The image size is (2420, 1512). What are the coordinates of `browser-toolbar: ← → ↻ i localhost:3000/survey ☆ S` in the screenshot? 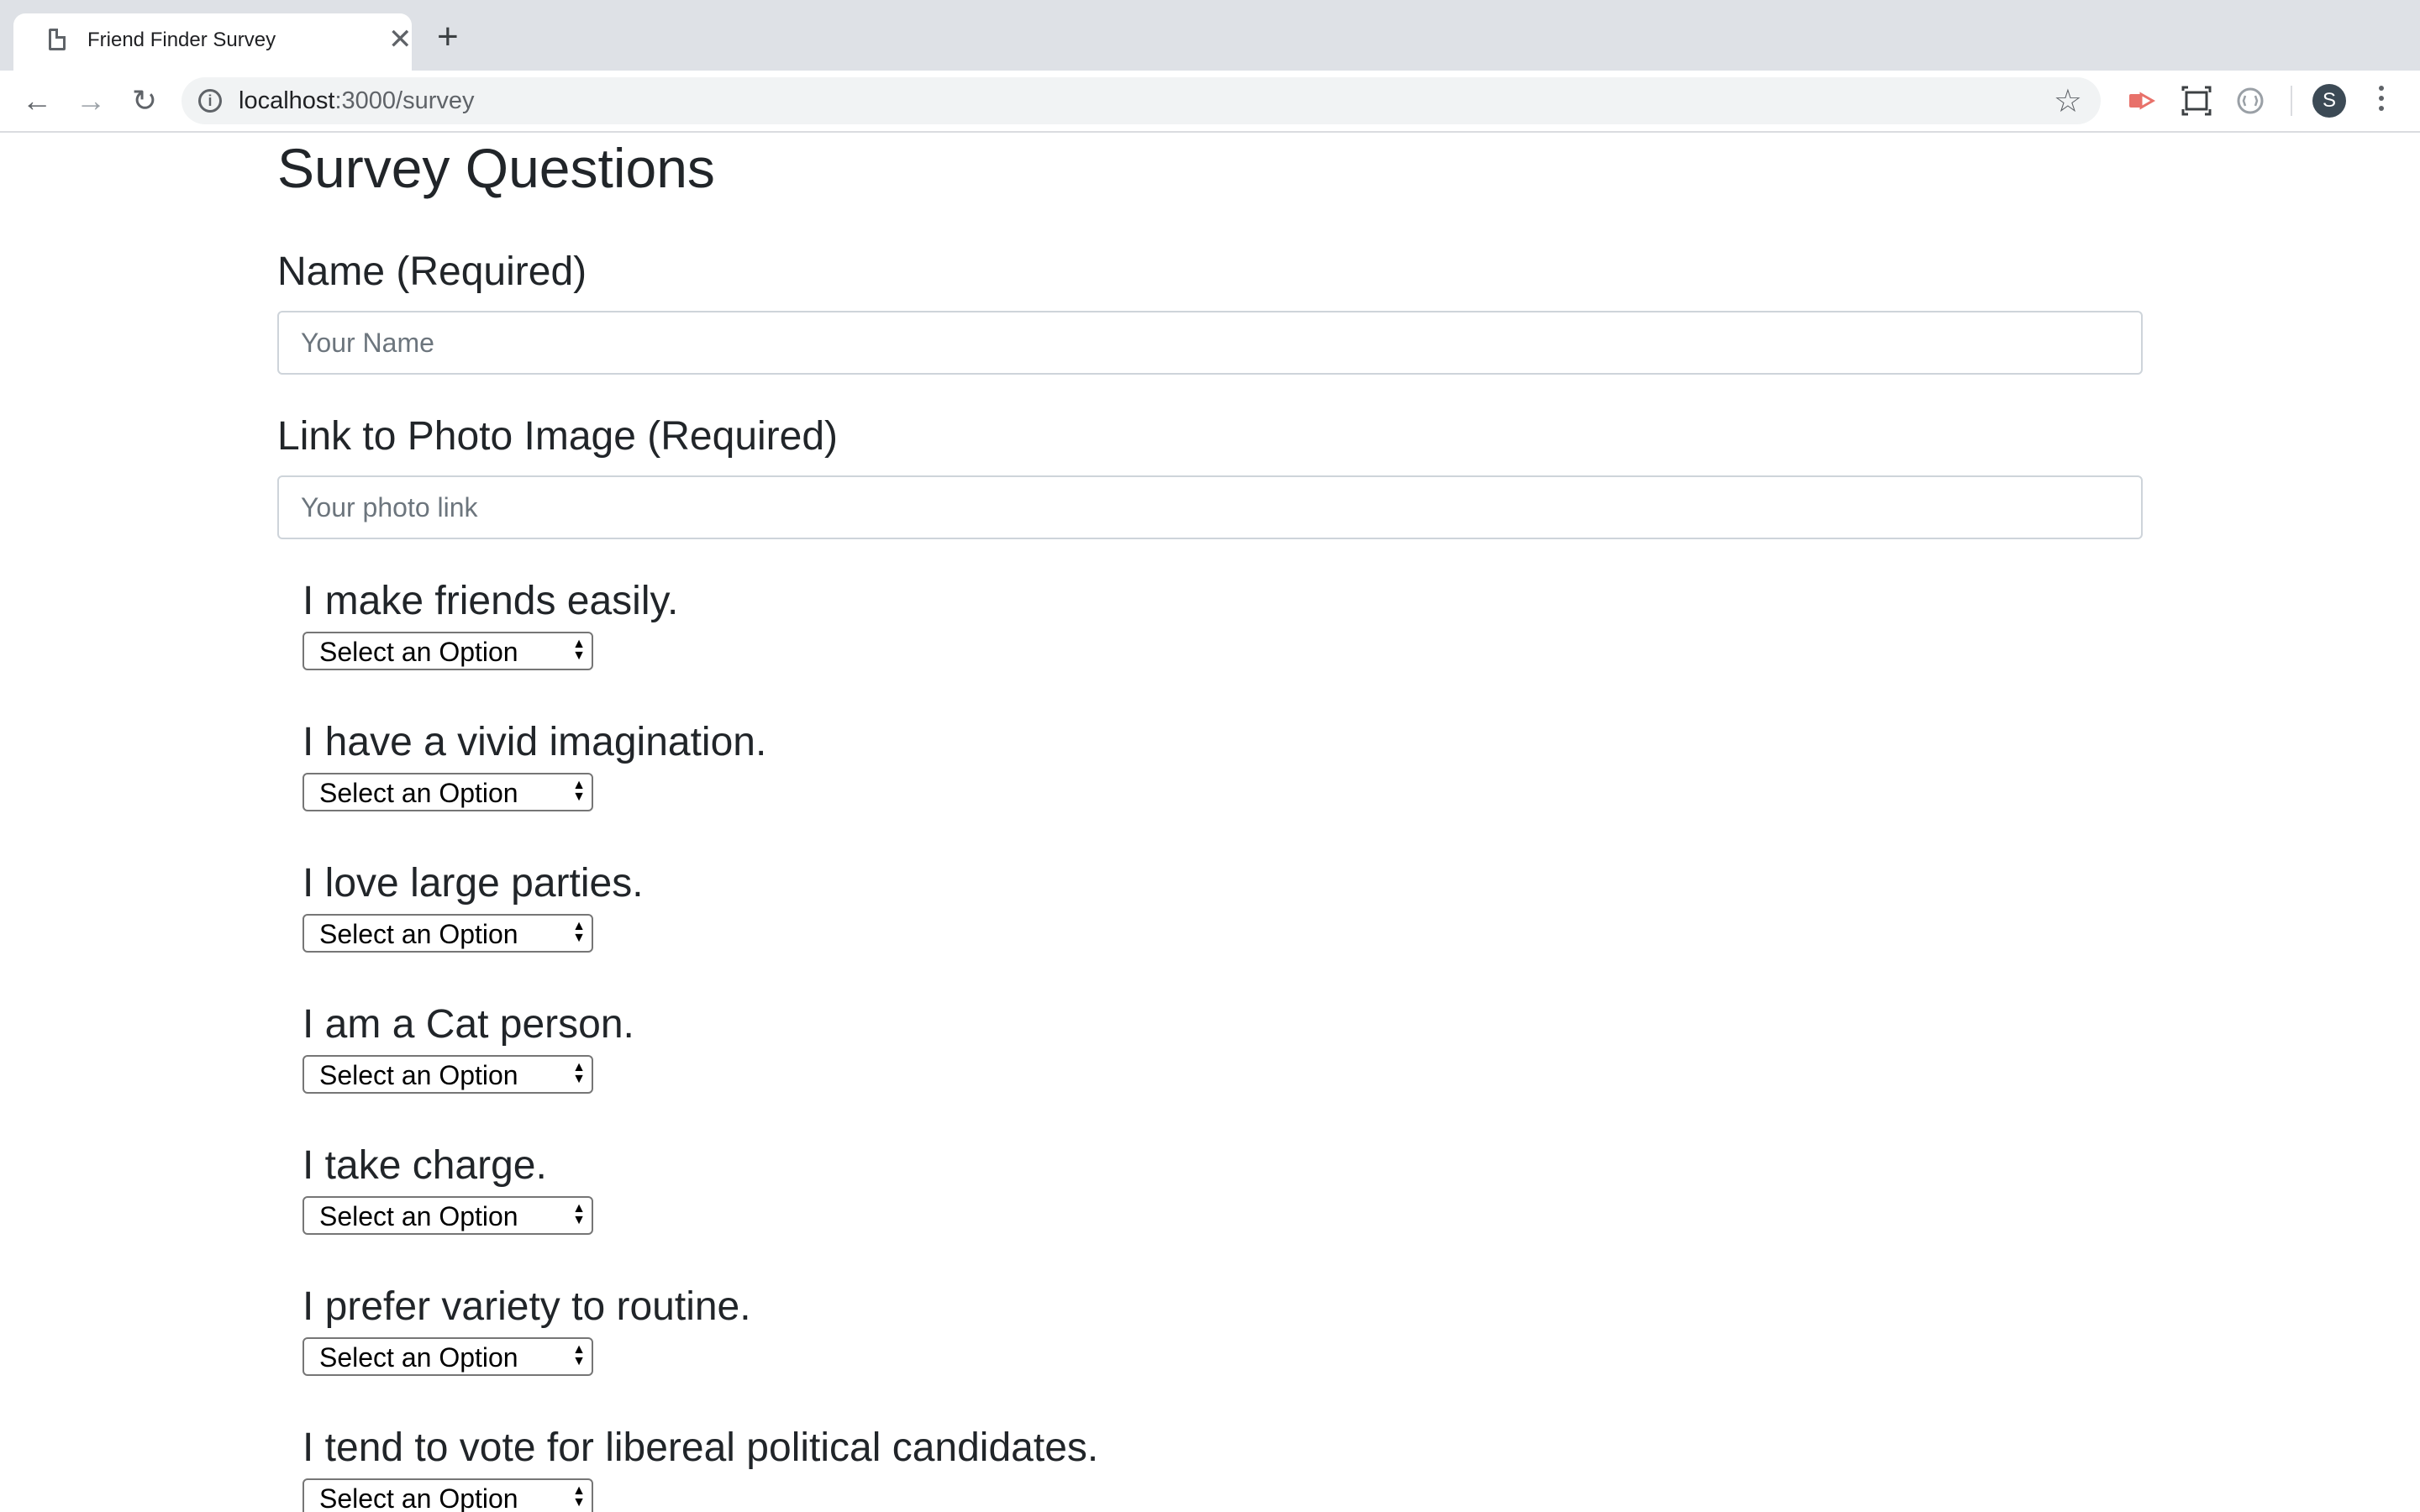 It's located at (1210, 102).